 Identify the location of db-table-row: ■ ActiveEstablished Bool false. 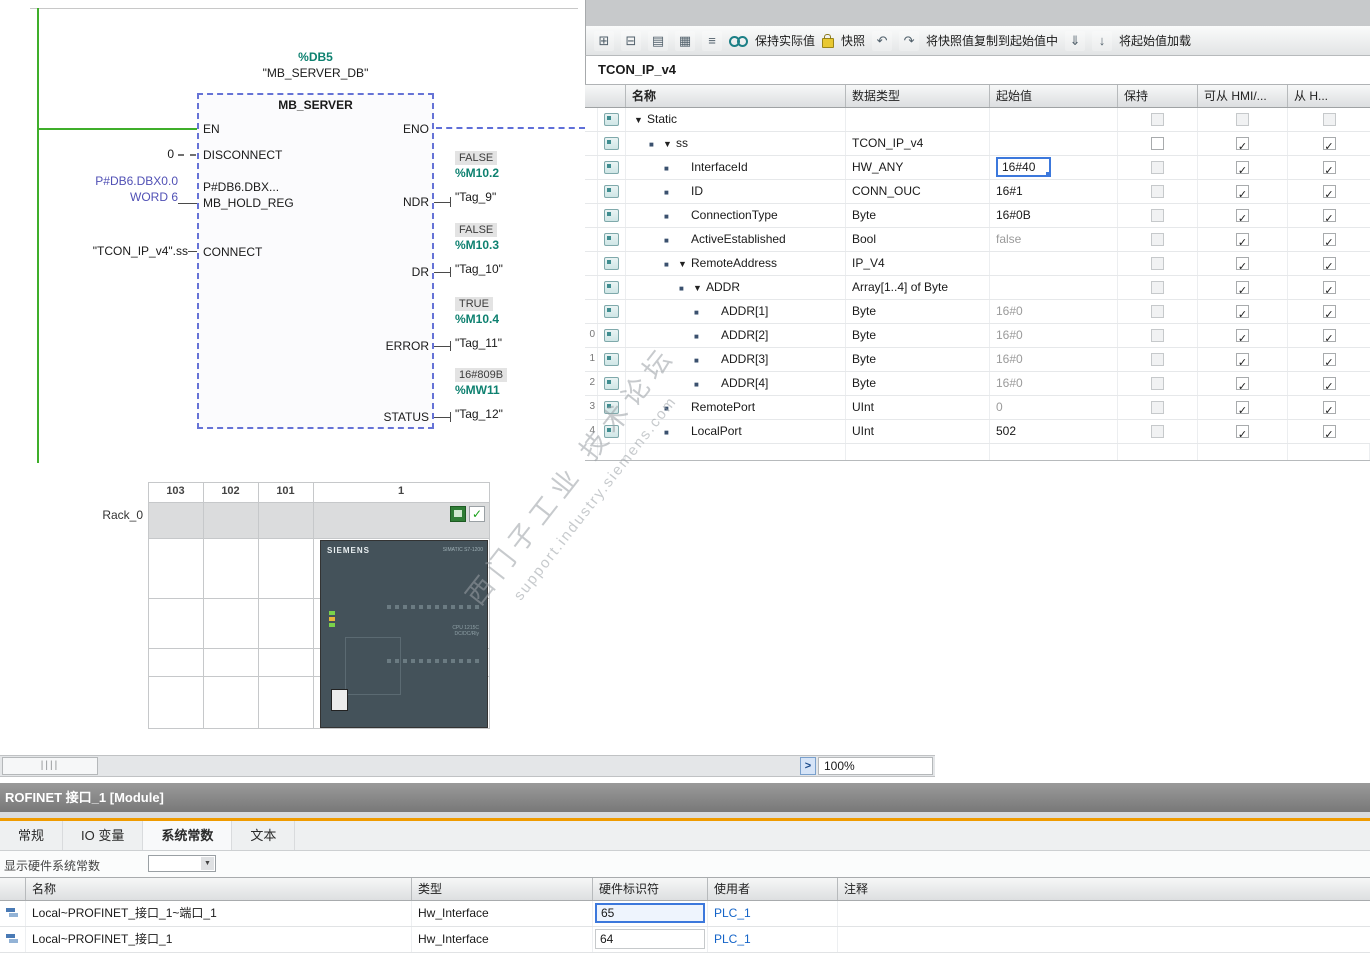
(977, 240).